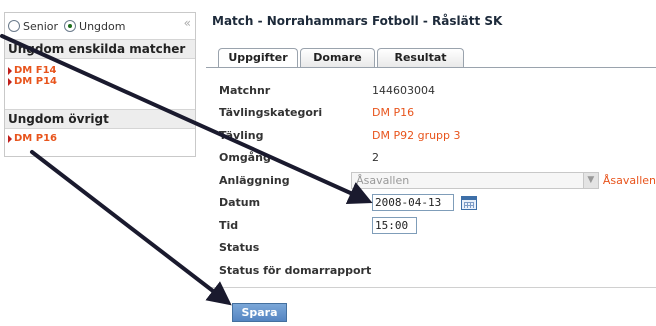  What do you see at coordinates (403, 90) in the screenshot?
I see `matchnr-value: 144603004` at bounding box center [403, 90].